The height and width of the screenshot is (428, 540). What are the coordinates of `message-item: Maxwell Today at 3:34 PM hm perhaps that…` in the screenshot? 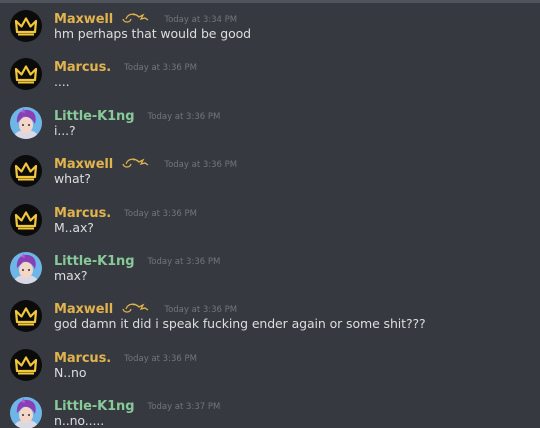 It's located at (270, 33).